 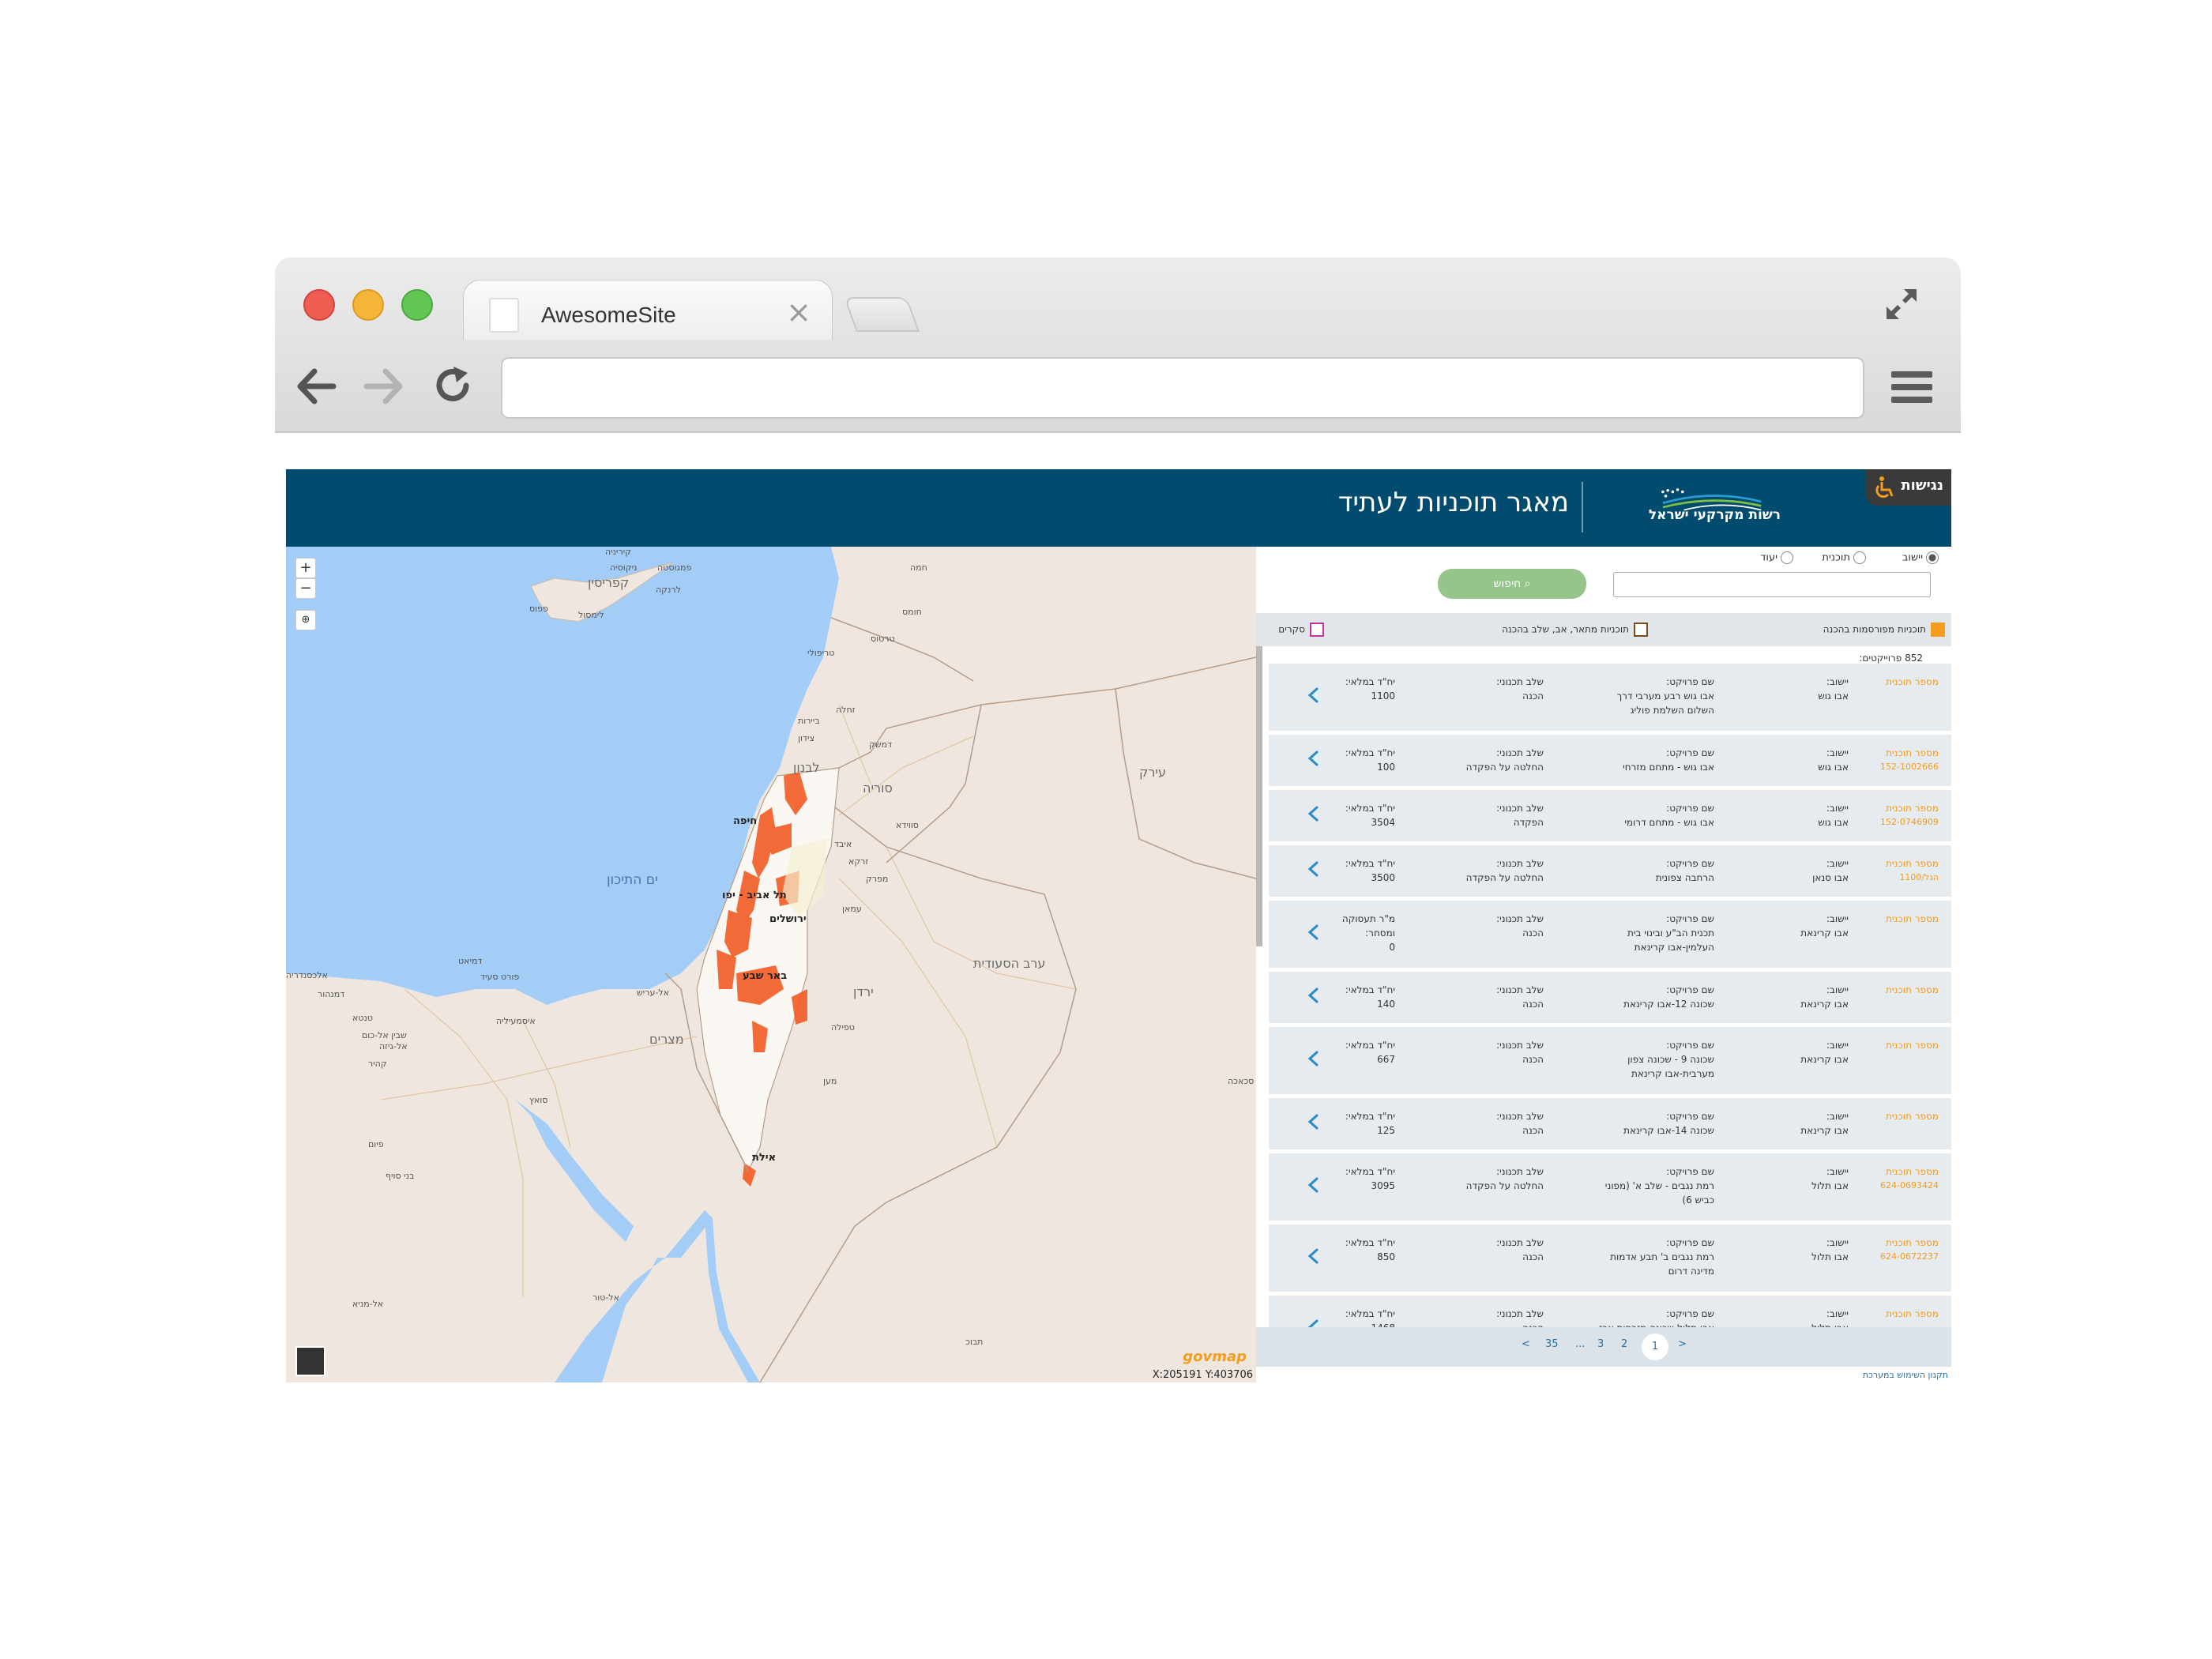 I want to click on settlement-value: אבו תלול, so click(x=1830, y=1257).